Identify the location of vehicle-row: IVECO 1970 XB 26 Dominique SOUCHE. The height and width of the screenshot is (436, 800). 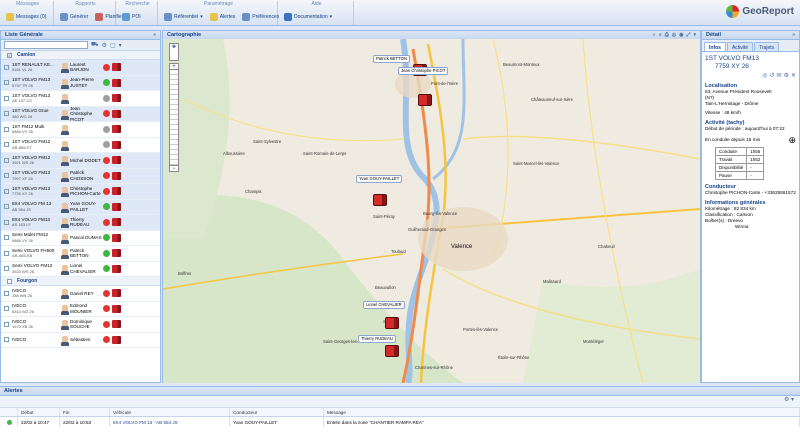
(80, 325).